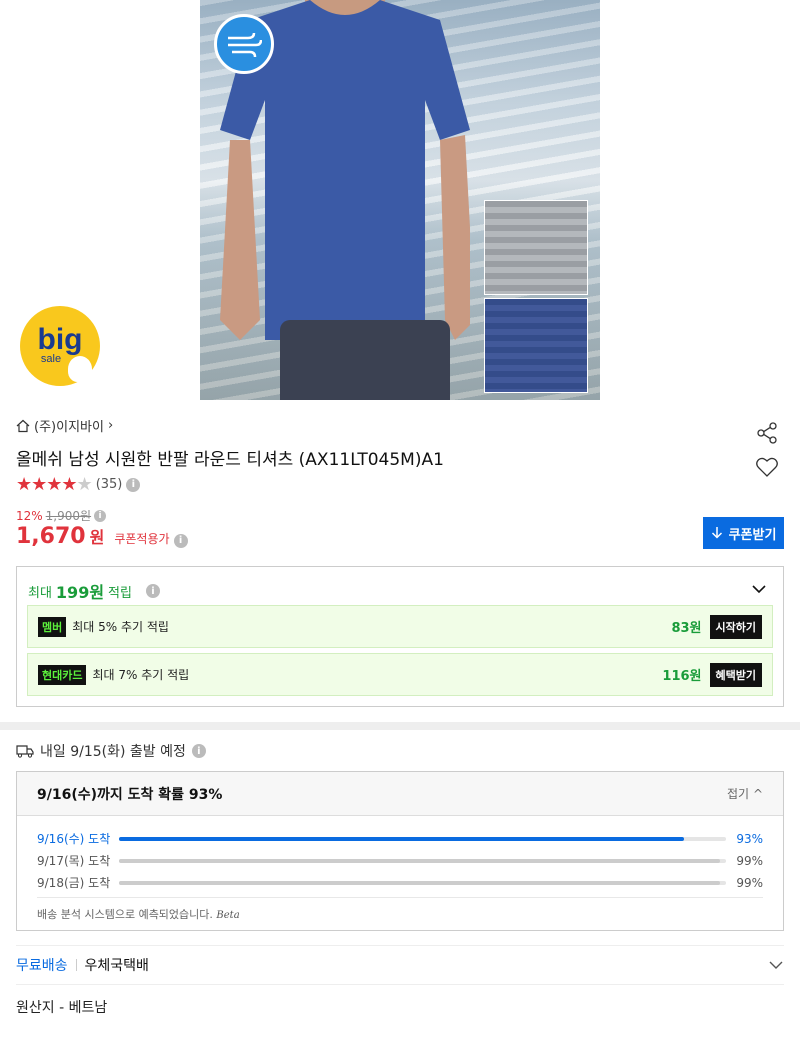 The height and width of the screenshot is (1037, 800). I want to click on arrival-row: 9/17(목) 도착 99%, so click(400, 860).